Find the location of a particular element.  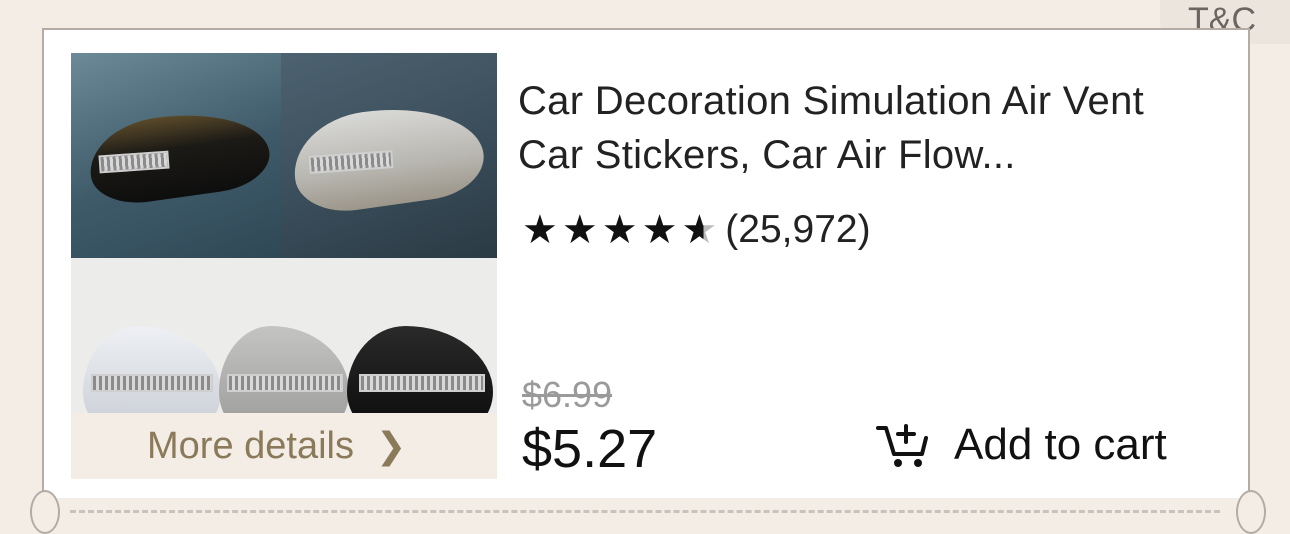

product-photo-color-options is located at coordinates (284, 335).